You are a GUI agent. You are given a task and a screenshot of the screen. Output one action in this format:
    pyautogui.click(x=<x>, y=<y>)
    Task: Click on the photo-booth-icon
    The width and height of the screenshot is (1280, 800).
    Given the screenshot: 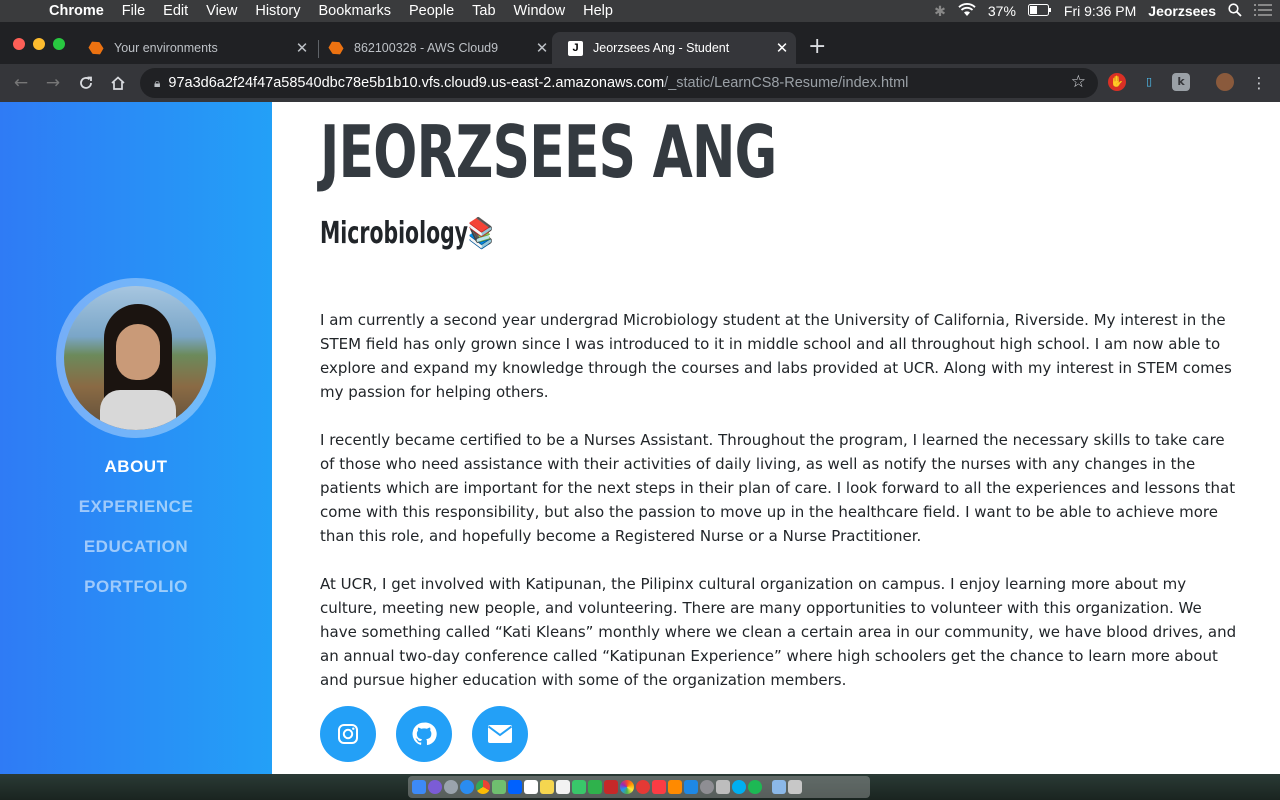 What is the action you would take?
    pyautogui.click(x=611, y=787)
    